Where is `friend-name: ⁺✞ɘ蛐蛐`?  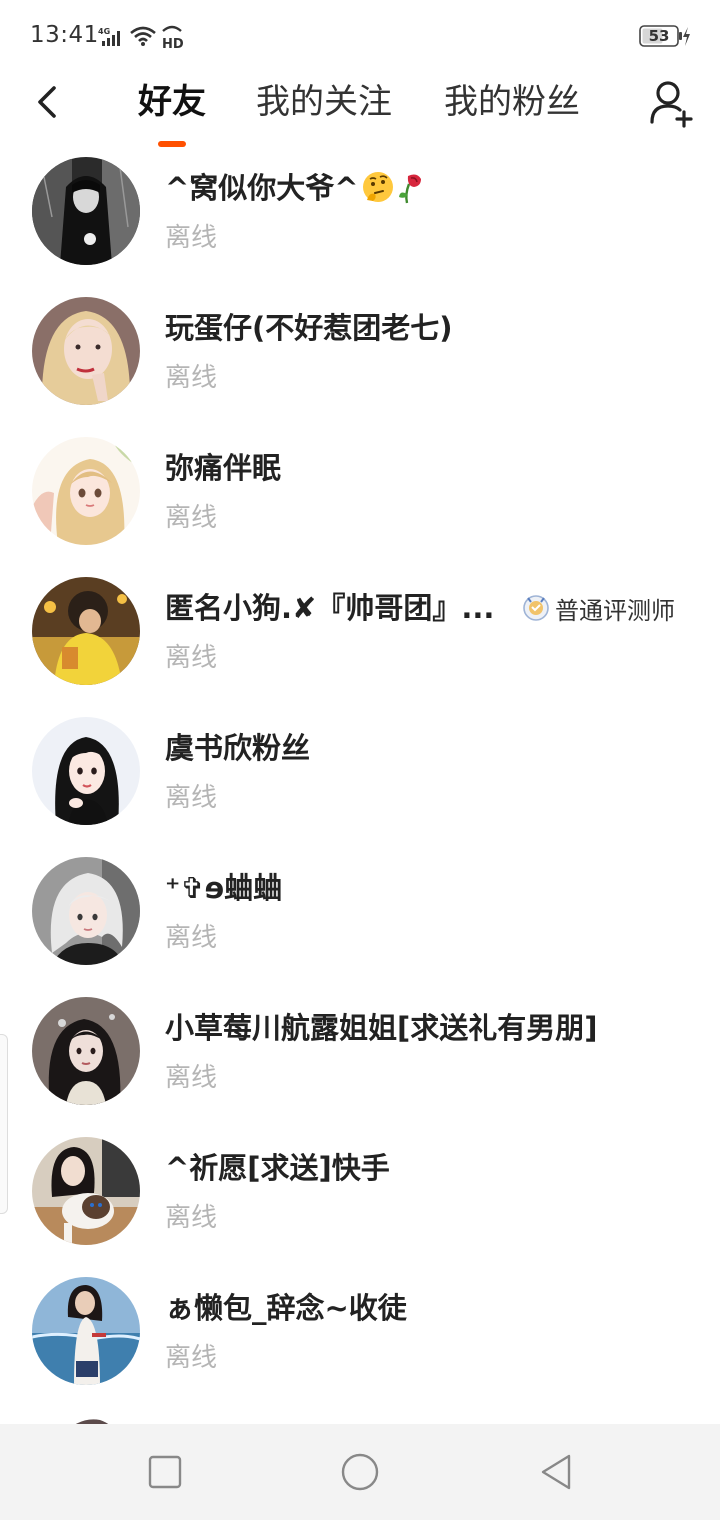 friend-name: ⁺✞ɘ蛐蛐 is located at coordinates (224, 888).